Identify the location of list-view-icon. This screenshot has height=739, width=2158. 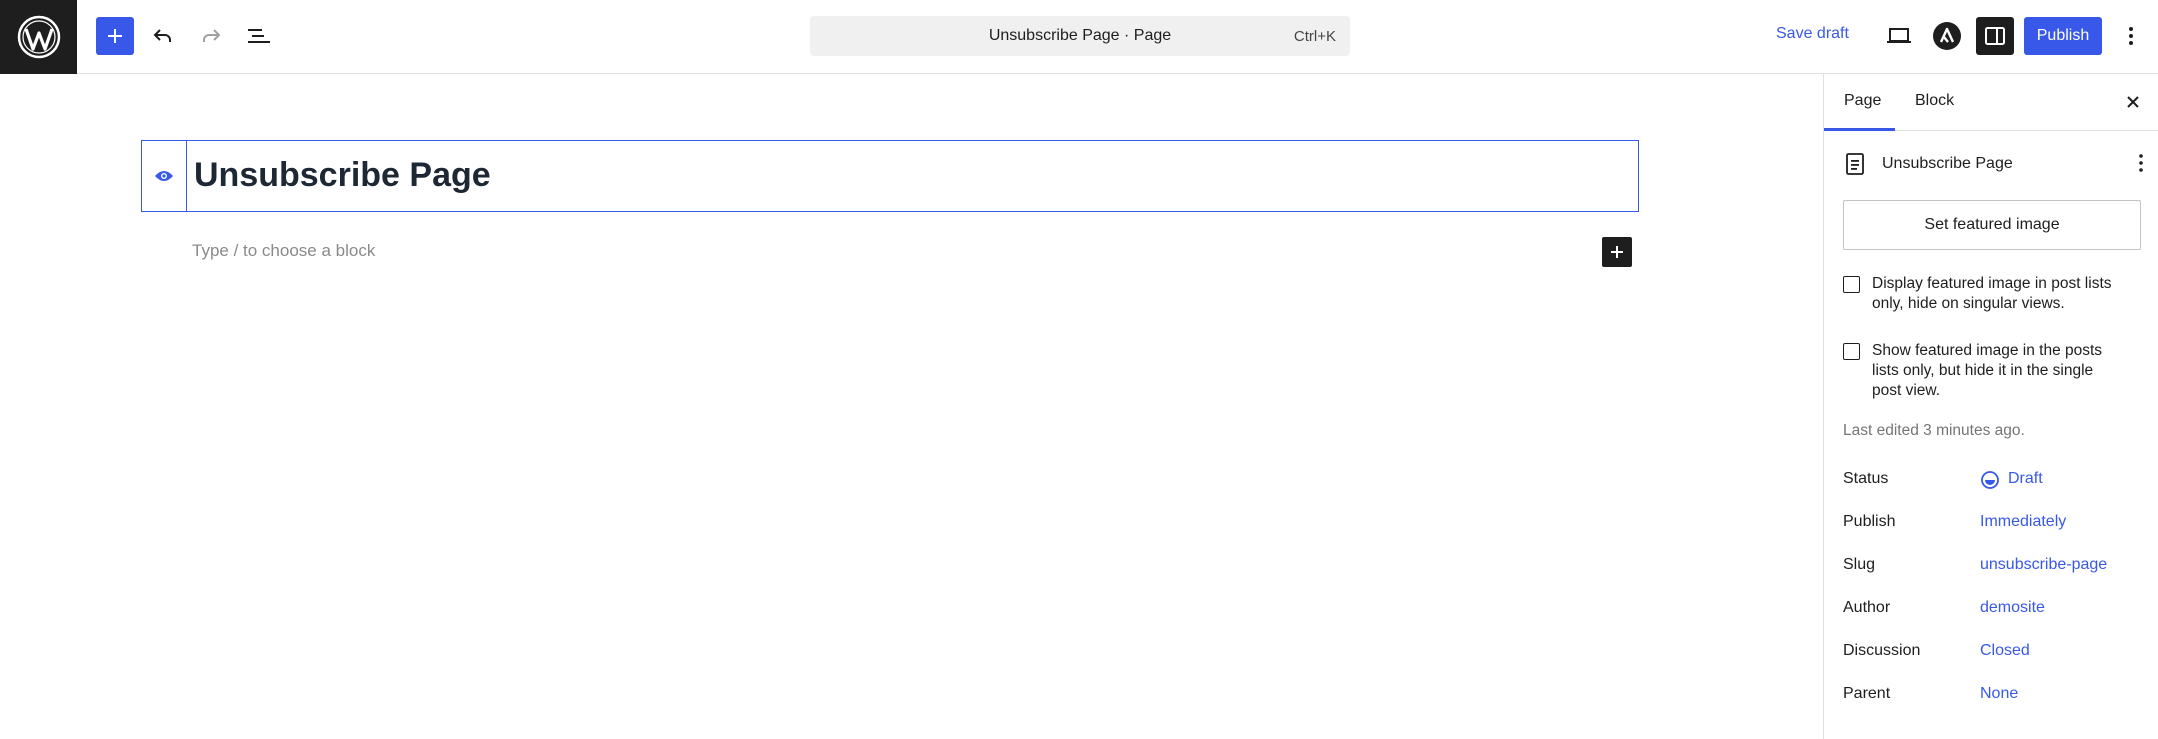
(259, 36).